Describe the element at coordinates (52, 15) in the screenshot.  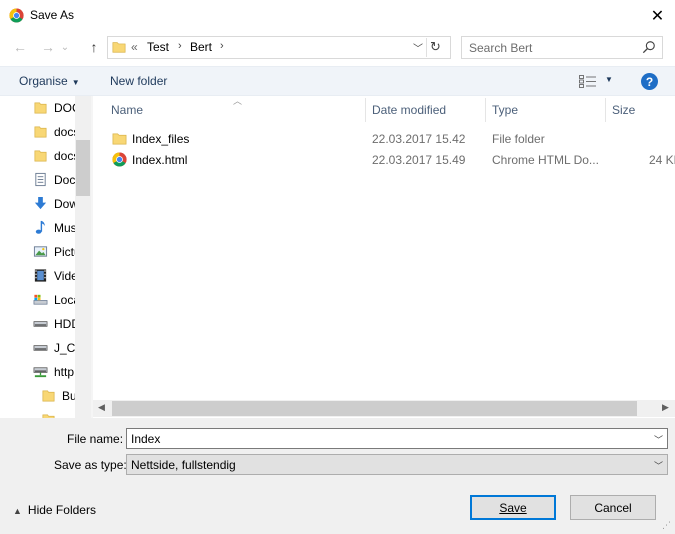
I see `window-title: Save As` at that location.